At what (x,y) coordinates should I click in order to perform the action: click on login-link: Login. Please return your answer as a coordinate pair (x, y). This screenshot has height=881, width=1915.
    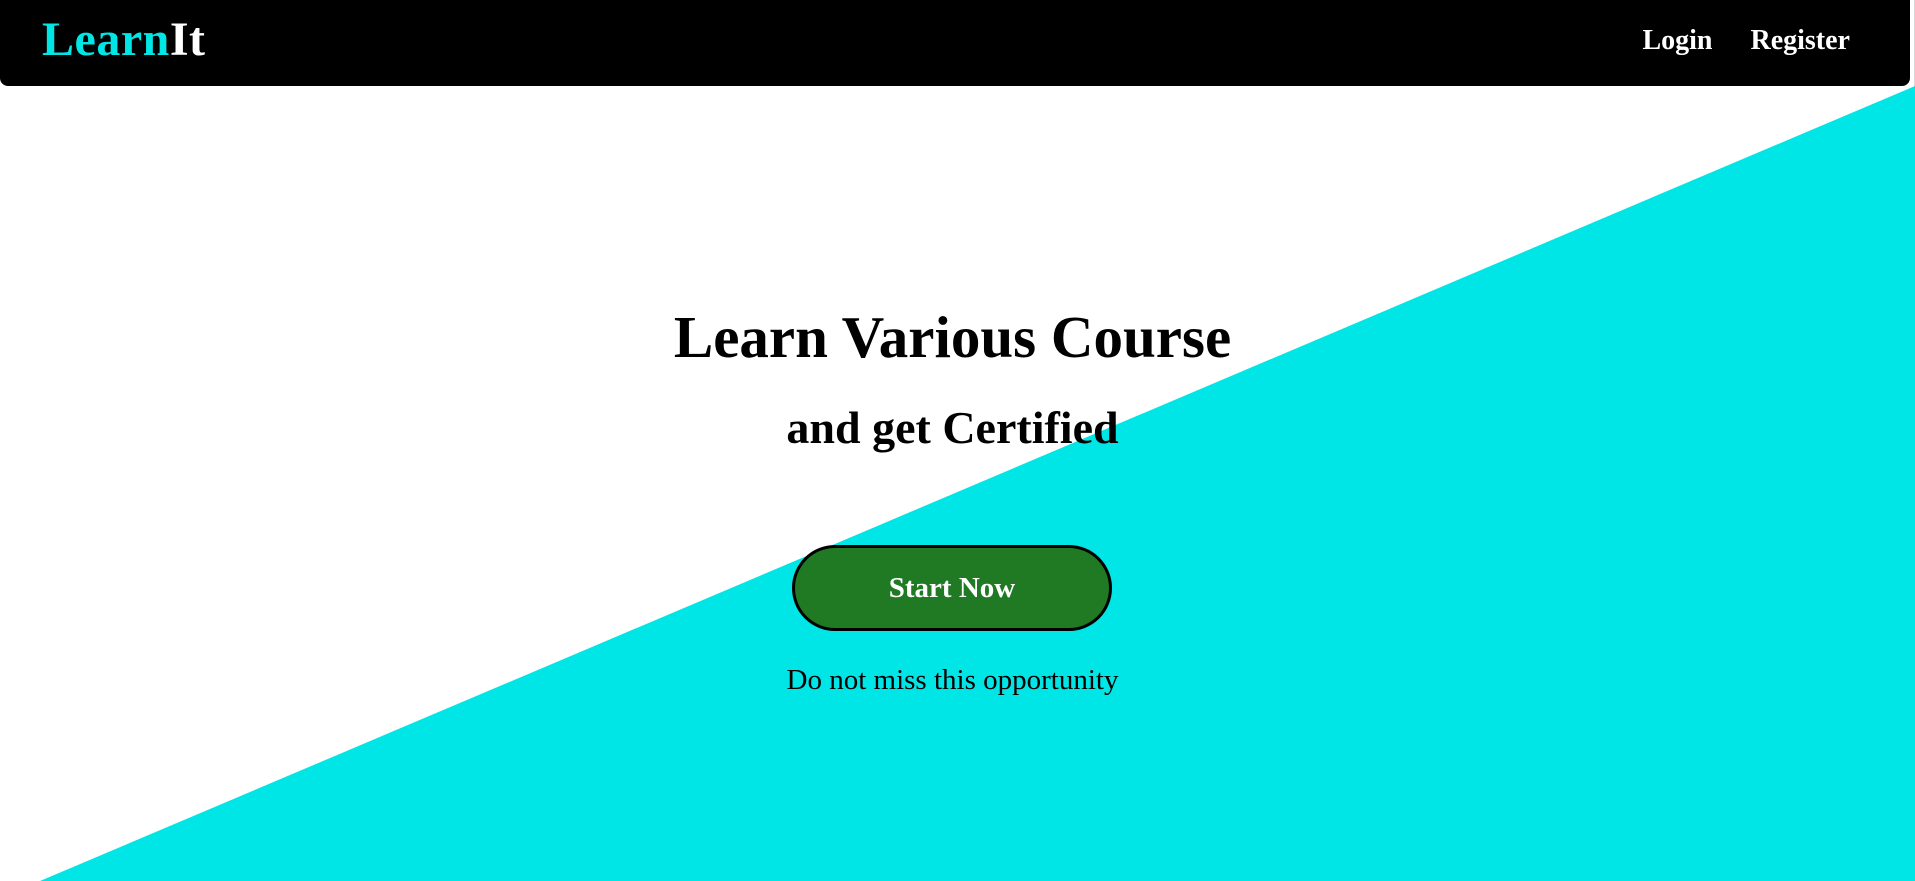
    Looking at the image, I should click on (1677, 41).